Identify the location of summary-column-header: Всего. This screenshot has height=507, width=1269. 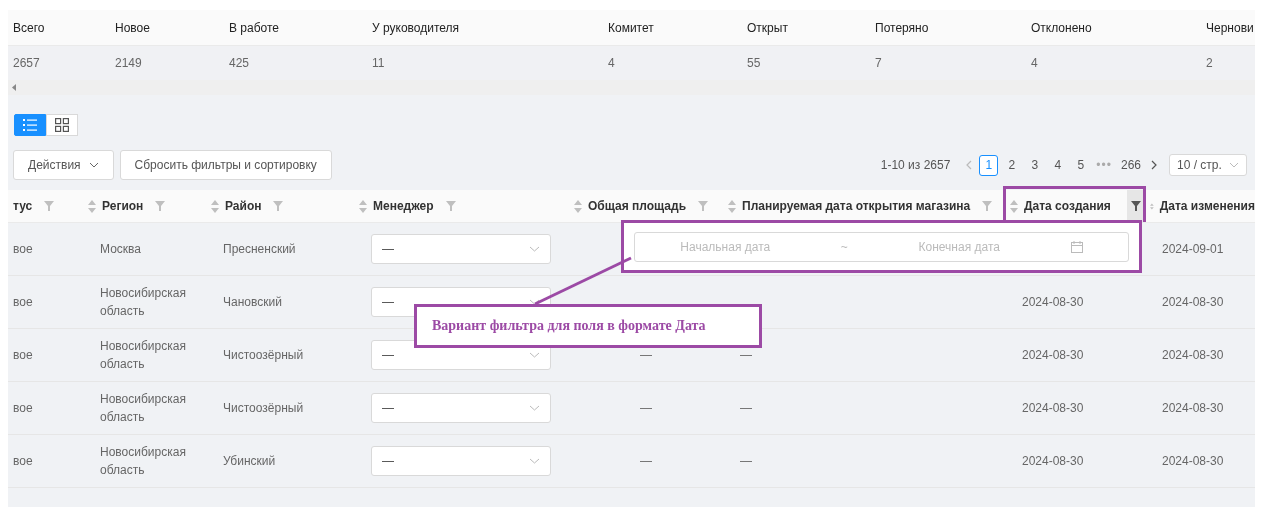
(29, 27).